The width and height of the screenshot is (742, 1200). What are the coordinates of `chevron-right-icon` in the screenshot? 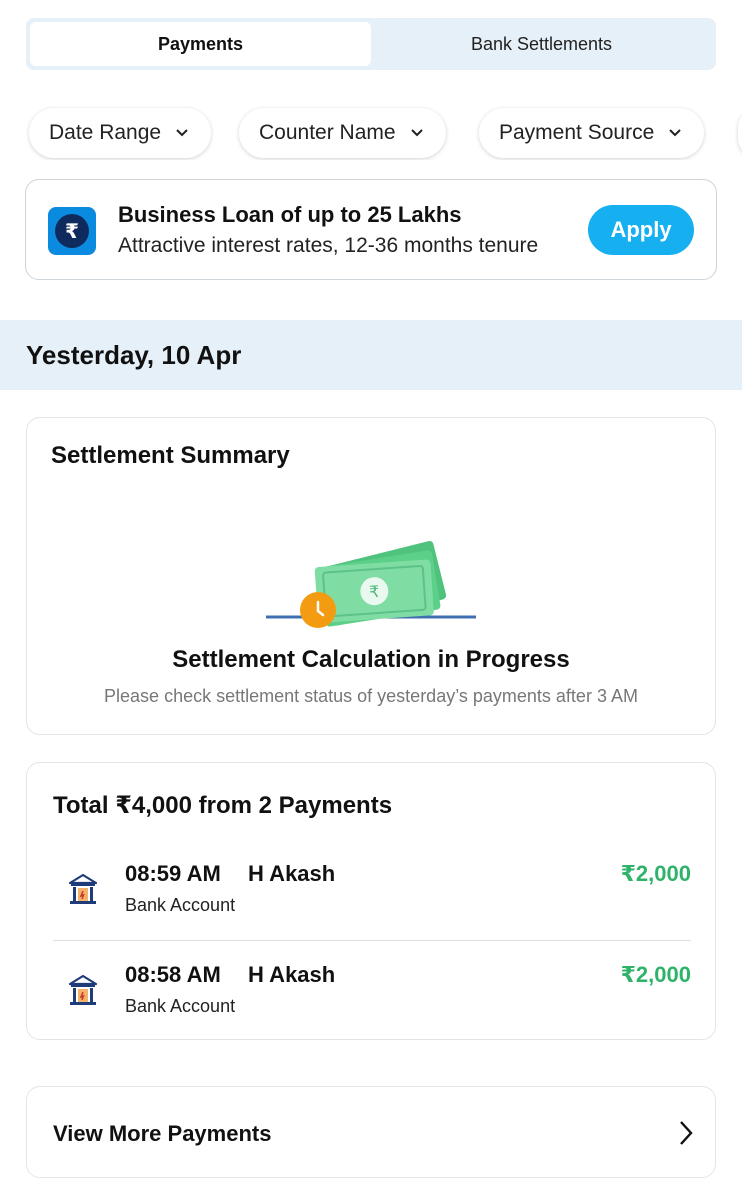 It's located at (686, 1133).